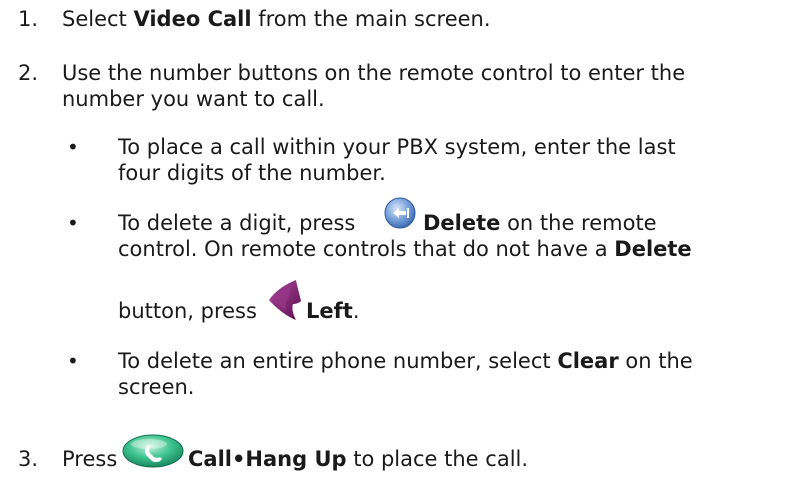 The height and width of the screenshot is (487, 788). Describe the element at coordinates (358, 459) in the screenshot. I see `step-3-text-rest: Call•Hang Up to place the call.` at that location.